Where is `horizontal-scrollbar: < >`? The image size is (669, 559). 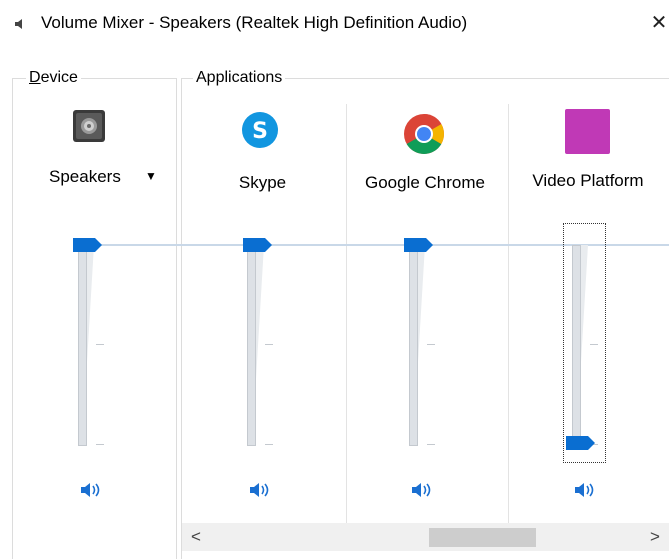 horizontal-scrollbar: < > is located at coordinates (425, 537).